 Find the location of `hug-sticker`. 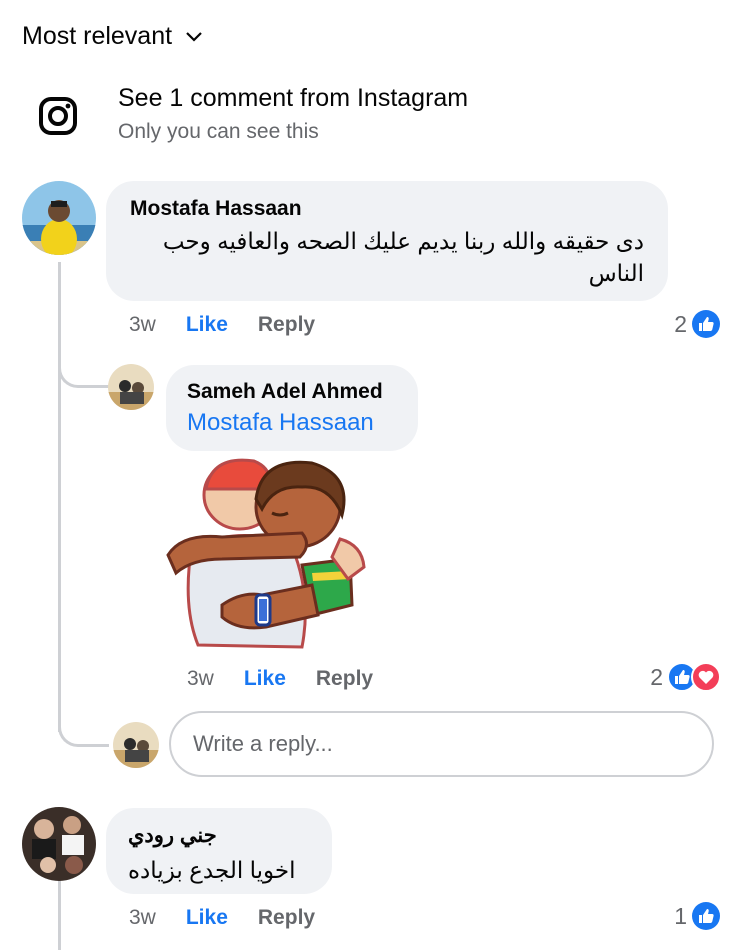

hug-sticker is located at coordinates (265, 555).